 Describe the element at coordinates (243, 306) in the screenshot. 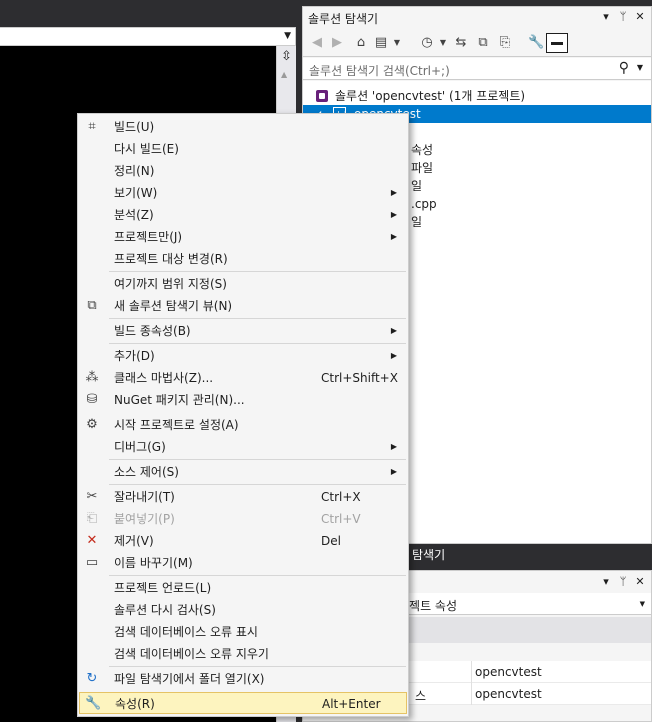

I see `menu-item-new-explorer-view: ⧉ 새 솔루션 탐색기 뷰(N)` at that location.